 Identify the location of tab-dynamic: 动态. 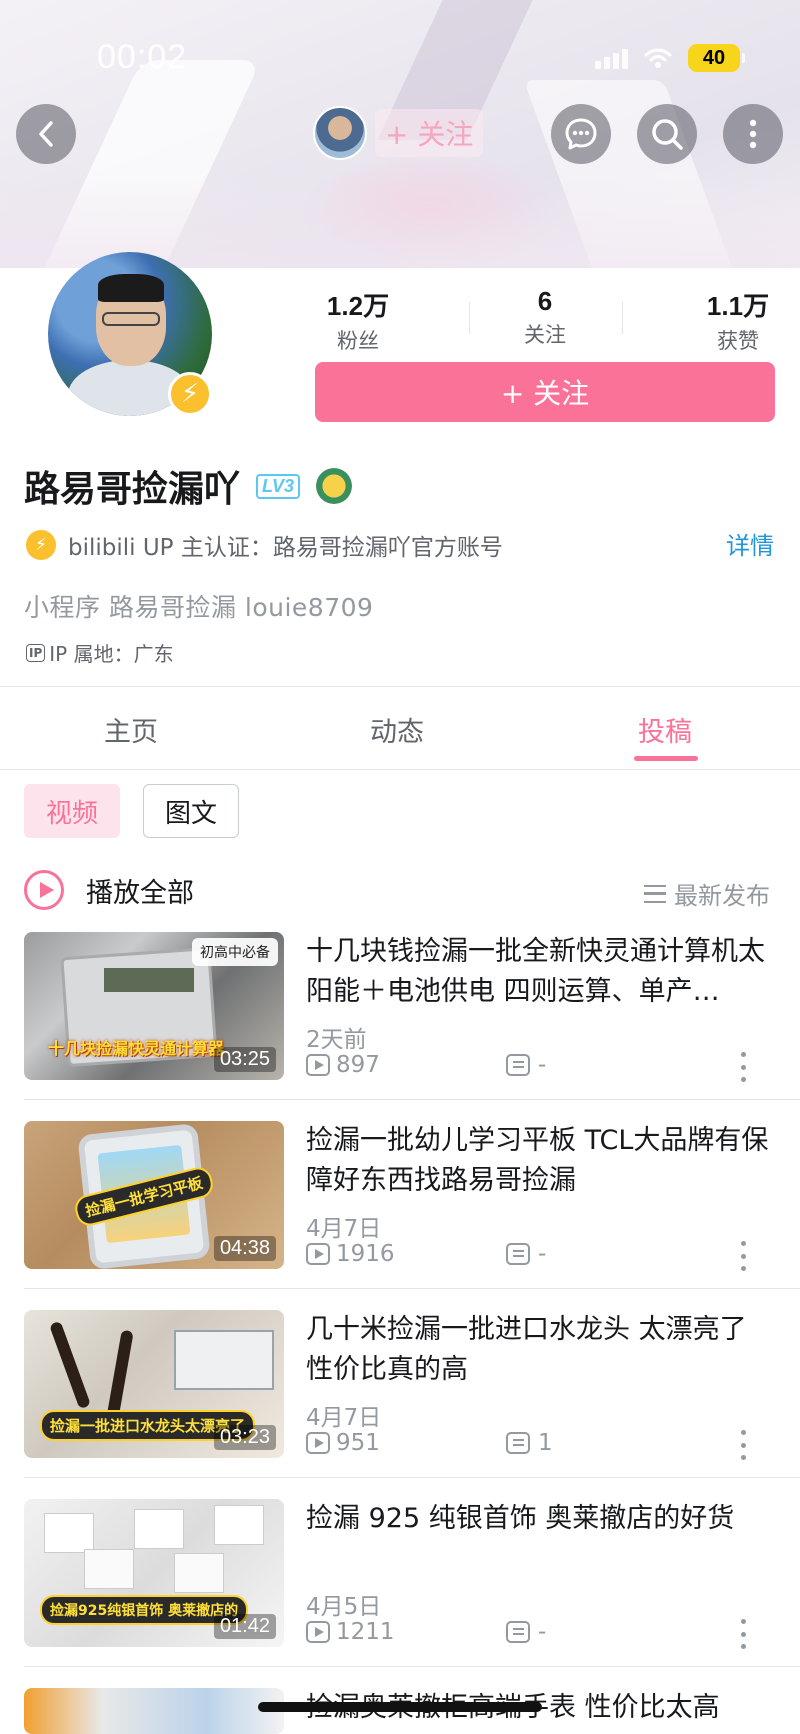
(397, 729).